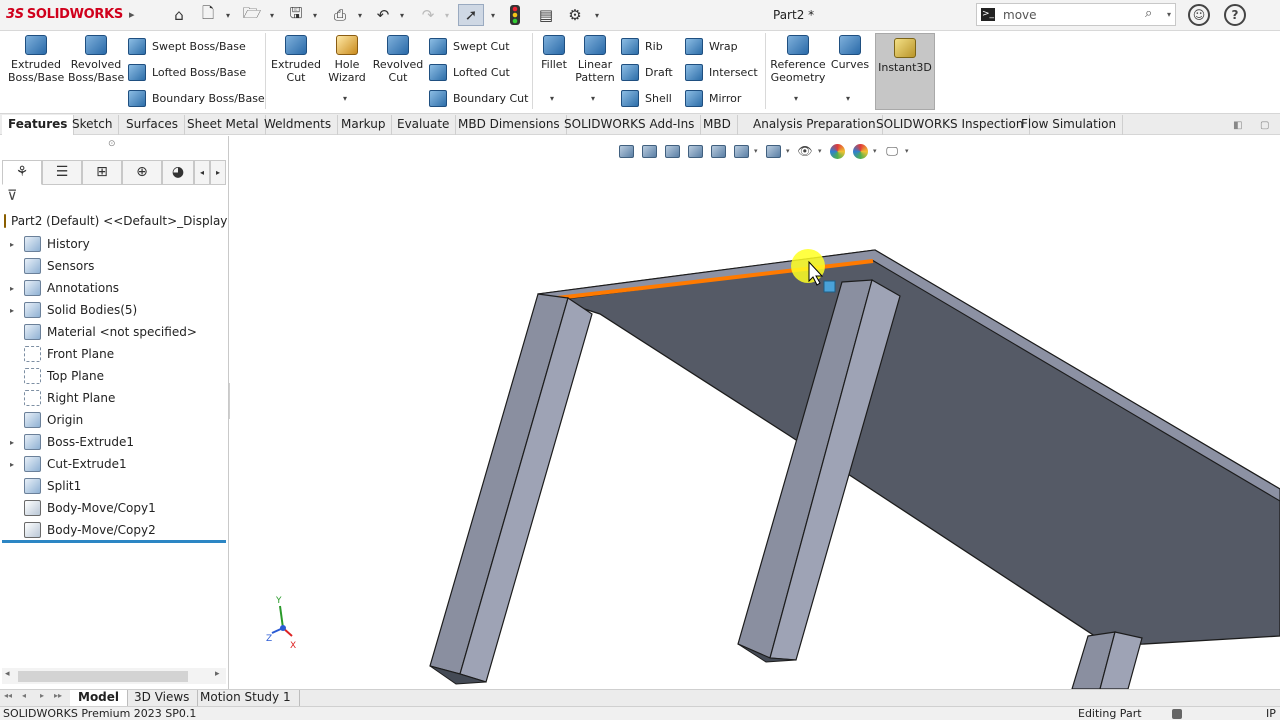  I want to click on restore-pane-icon: ◧, so click(1237, 125).